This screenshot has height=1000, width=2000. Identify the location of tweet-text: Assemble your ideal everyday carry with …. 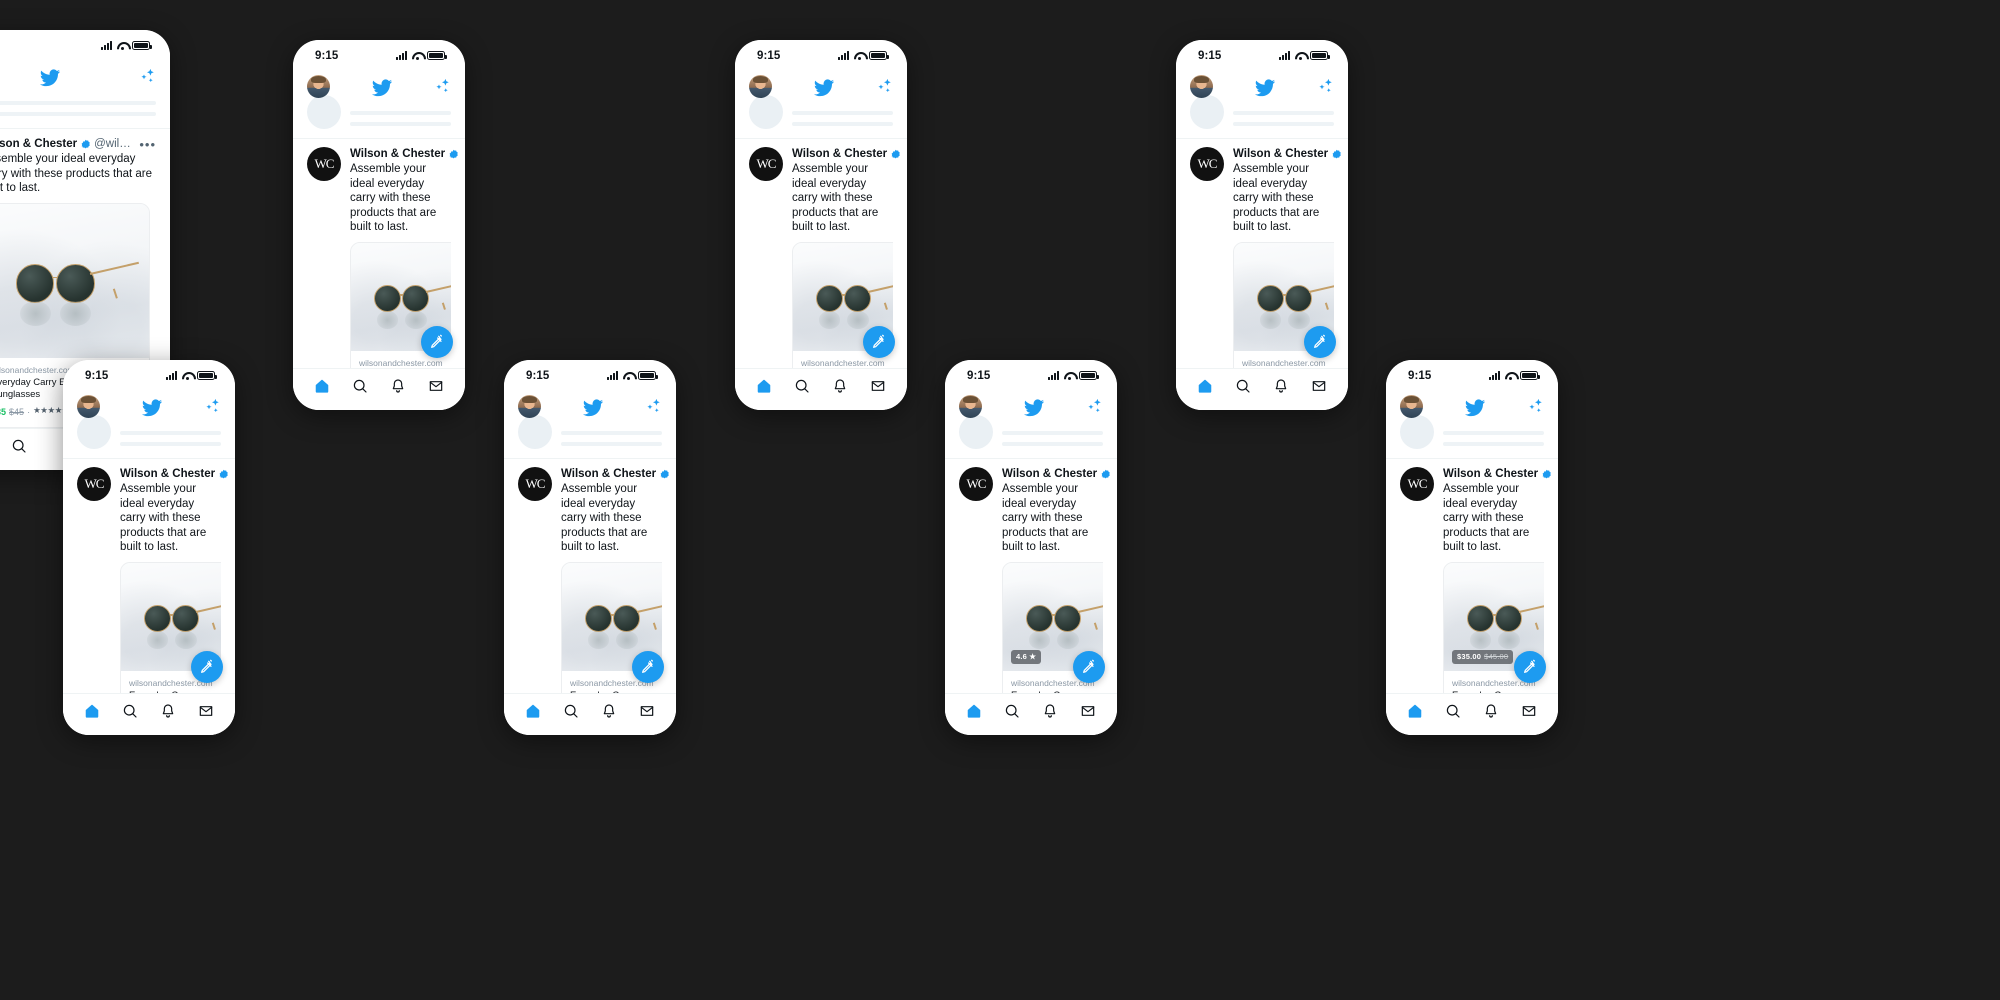
(1276, 198).